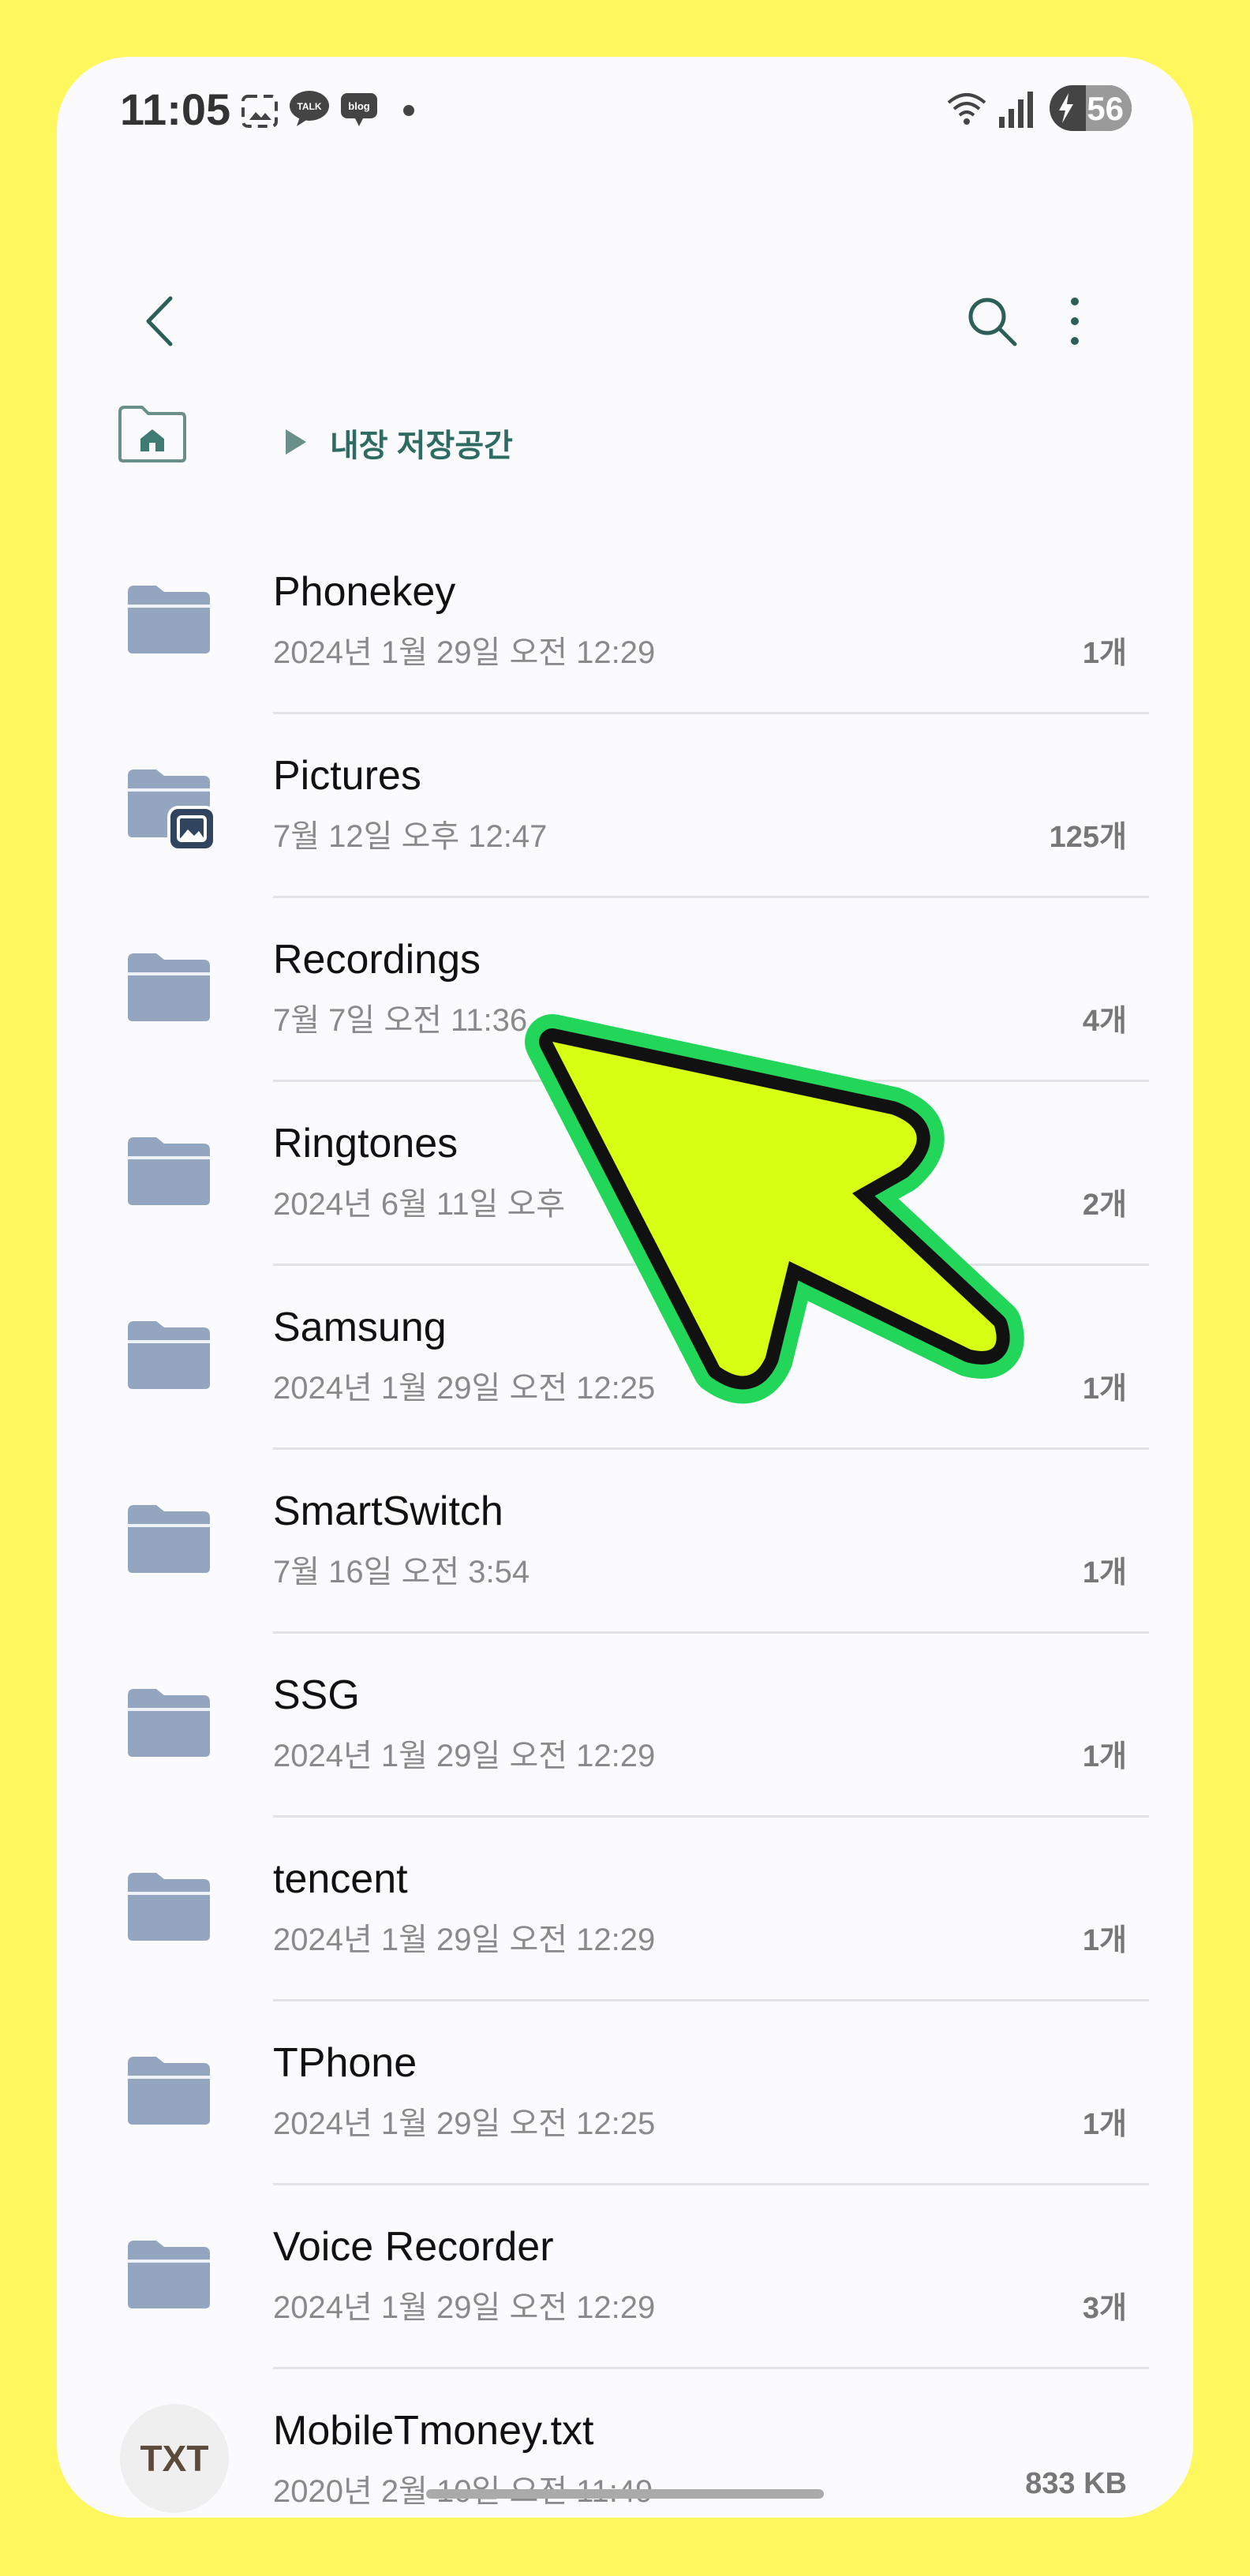  Describe the element at coordinates (408, 110) in the screenshot. I see `dot-icon` at that location.